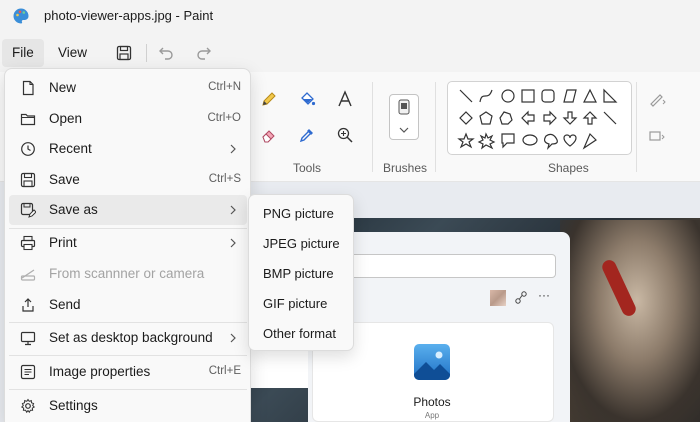 The image size is (700, 422). What do you see at coordinates (70, 148) in the screenshot?
I see `menu-item-label: Recent` at bounding box center [70, 148].